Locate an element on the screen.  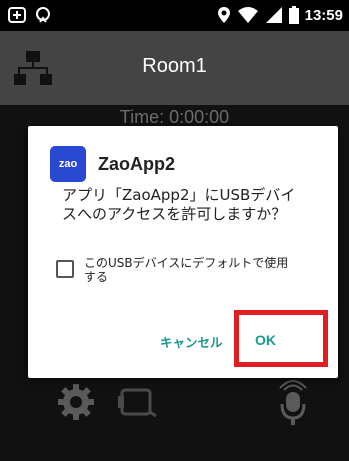
time-label: Time: 0:00:00 is located at coordinates (174, 117).